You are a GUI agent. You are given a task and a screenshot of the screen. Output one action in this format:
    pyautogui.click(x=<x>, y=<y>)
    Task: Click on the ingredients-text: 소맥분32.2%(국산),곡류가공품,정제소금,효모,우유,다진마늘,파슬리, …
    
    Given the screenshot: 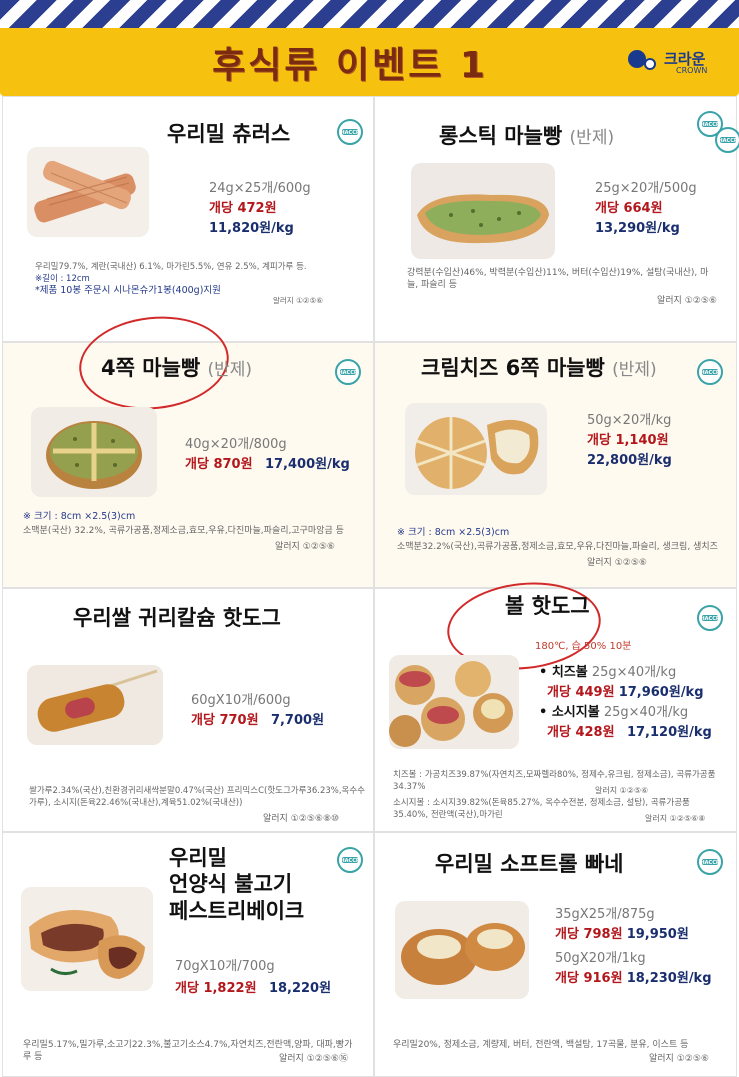 What is the action you would take?
    pyautogui.click(x=557, y=547)
    